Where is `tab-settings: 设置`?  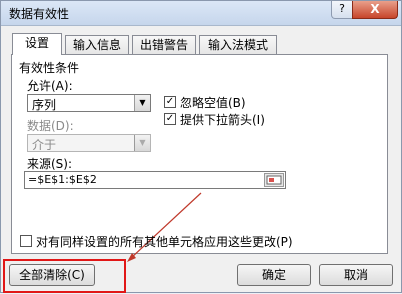
tab-settings: 设置 is located at coordinates (37, 44).